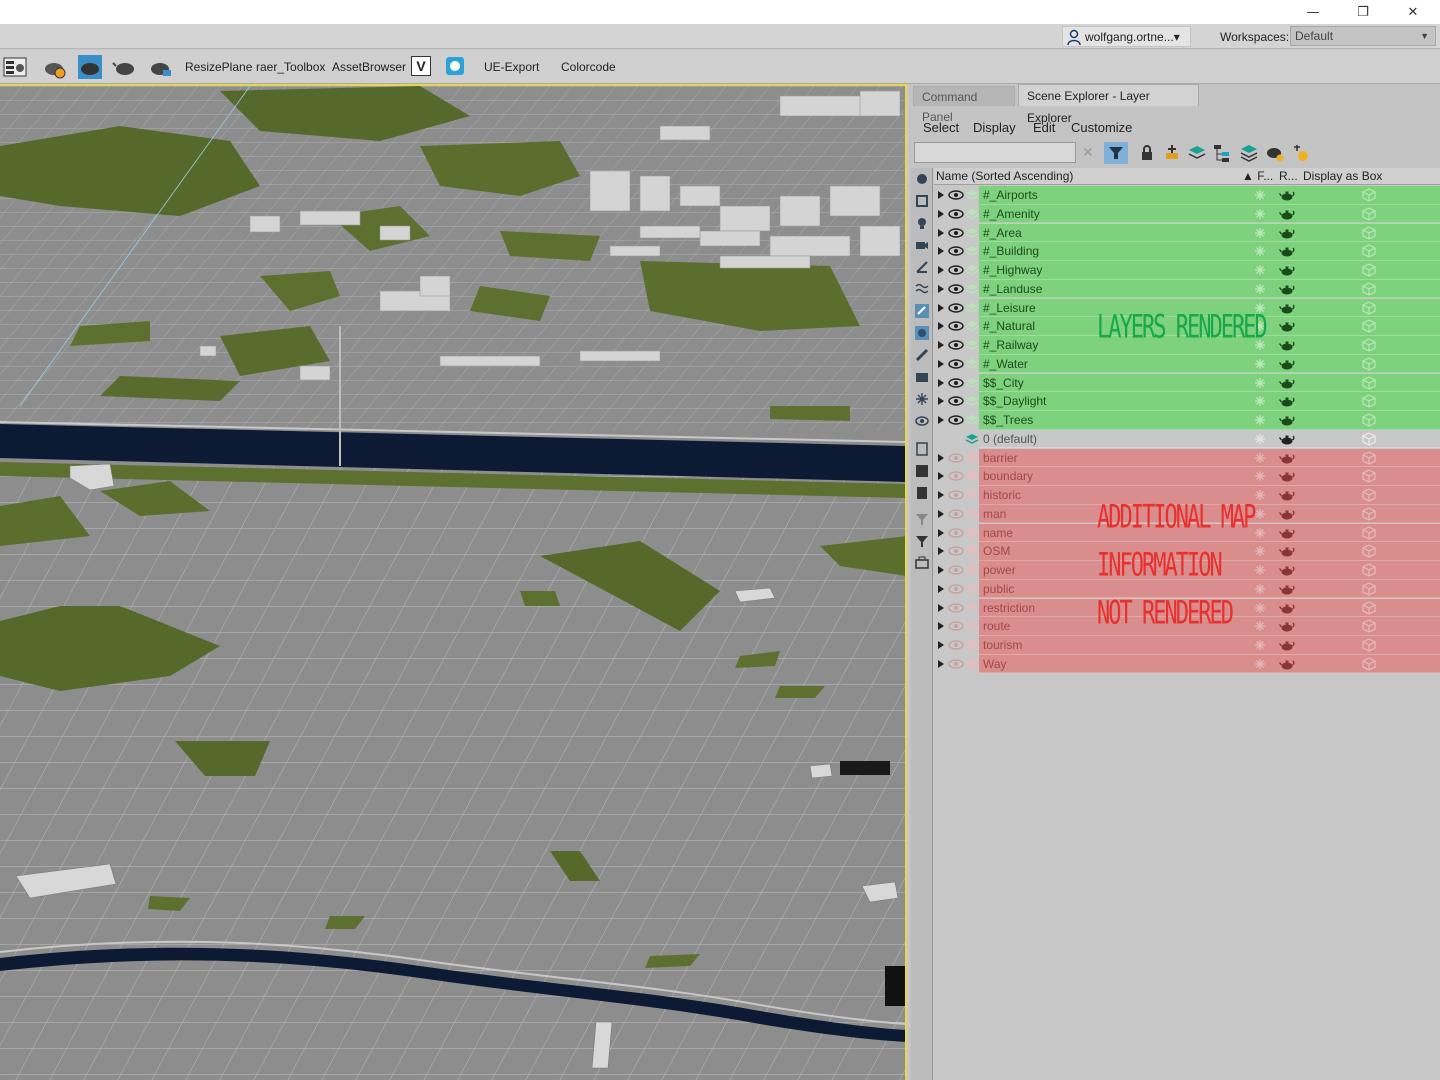 The height and width of the screenshot is (1080, 1440). Describe the element at coordinates (995, 152) in the screenshot. I see `search-input` at that location.